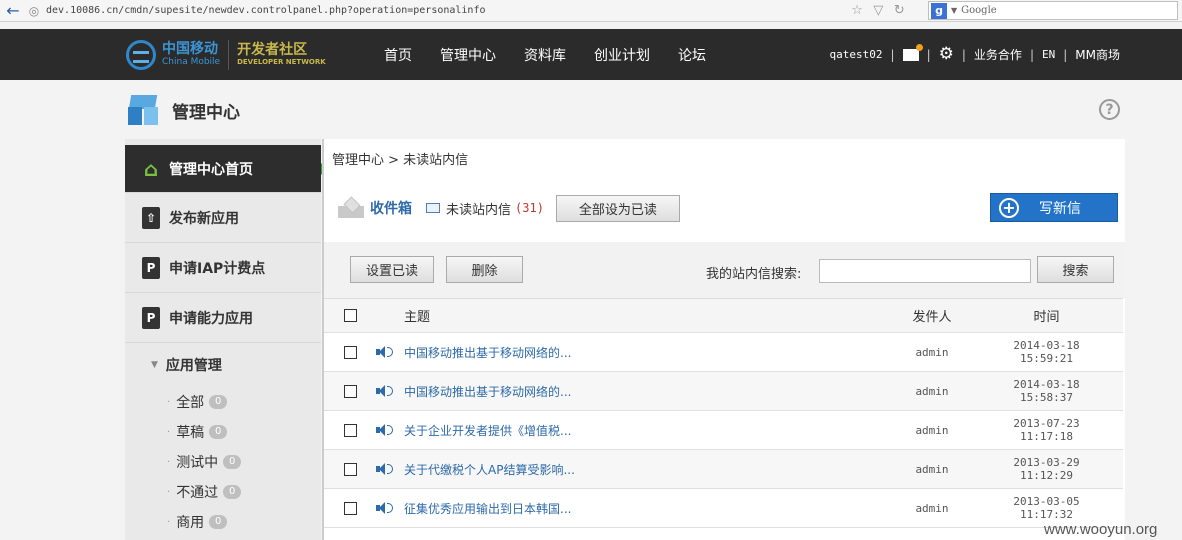 The height and width of the screenshot is (540, 1182). I want to click on logo-divider, so click(229, 55).